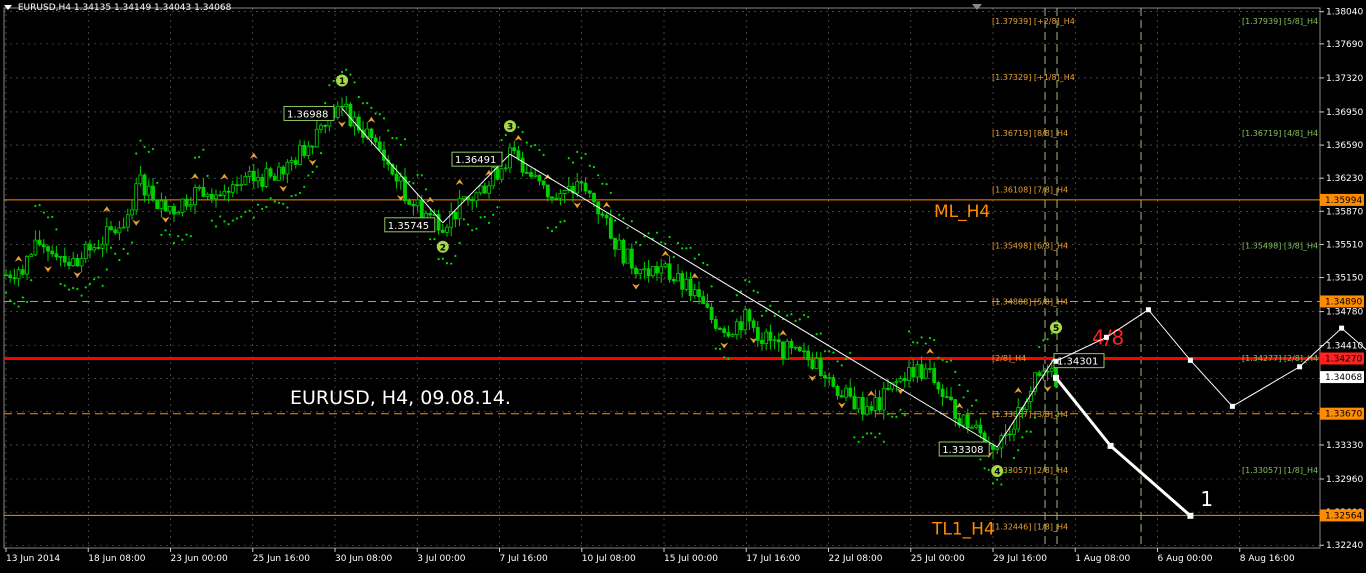 The image size is (1366, 573). What do you see at coordinates (856, 559) in the screenshot?
I see `x-tick-label: 22 Jul 08:00` at bounding box center [856, 559].